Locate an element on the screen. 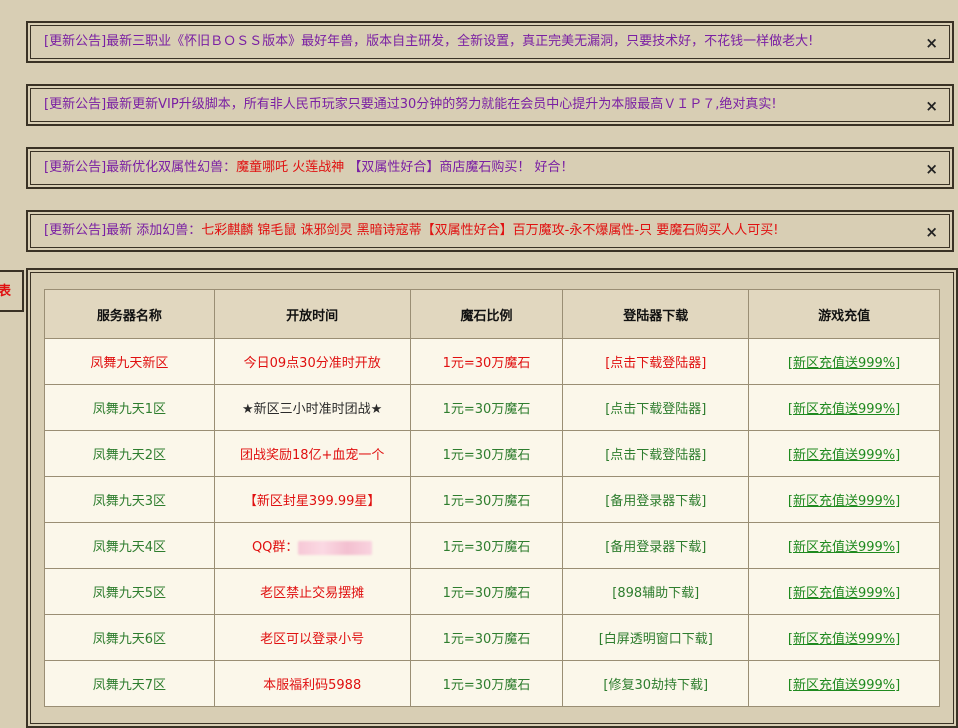 The width and height of the screenshot is (958, 728). open-time: 团战奖励18亿+血宠一个 is located at coordinates (312, 453).